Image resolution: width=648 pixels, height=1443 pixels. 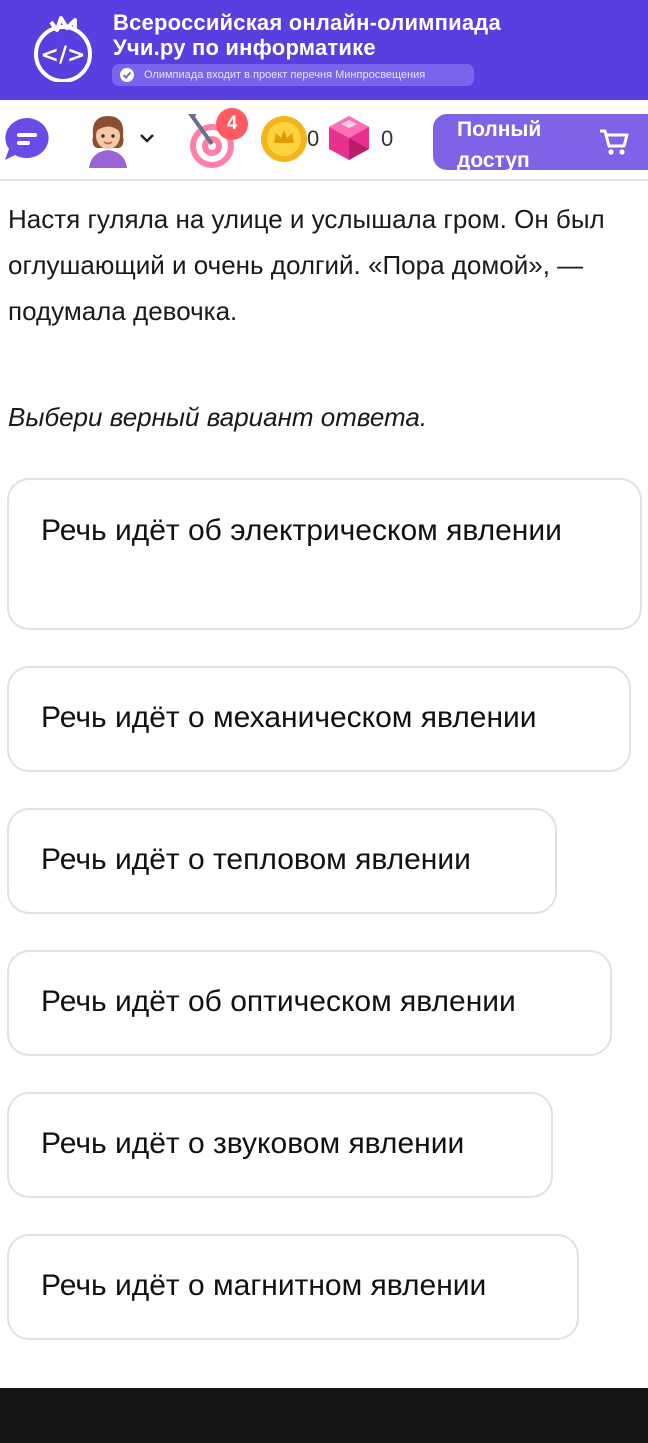 I want to click on system-navigation-bar, so click(x=324, y=1415).